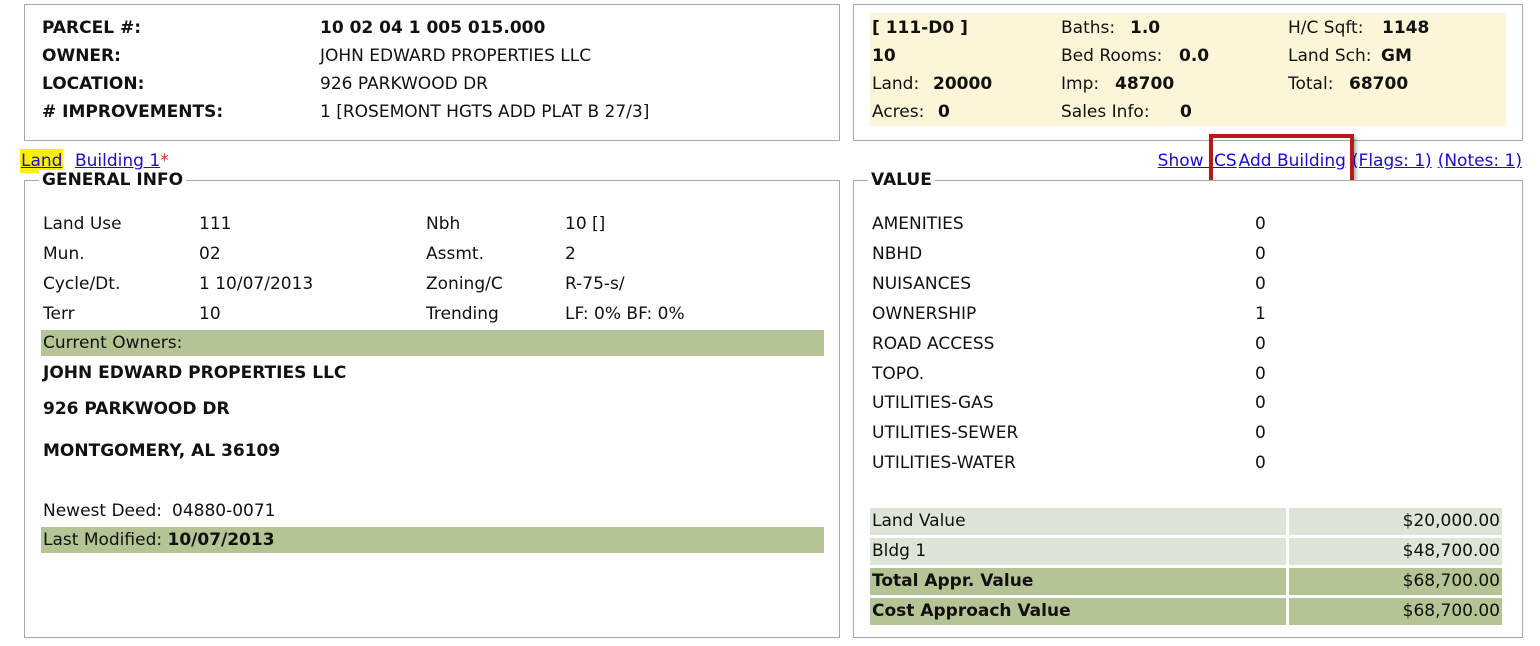  Describe the element at coordinates (896, 84) in the screenshot. I see `land-label: Land:` at that location.